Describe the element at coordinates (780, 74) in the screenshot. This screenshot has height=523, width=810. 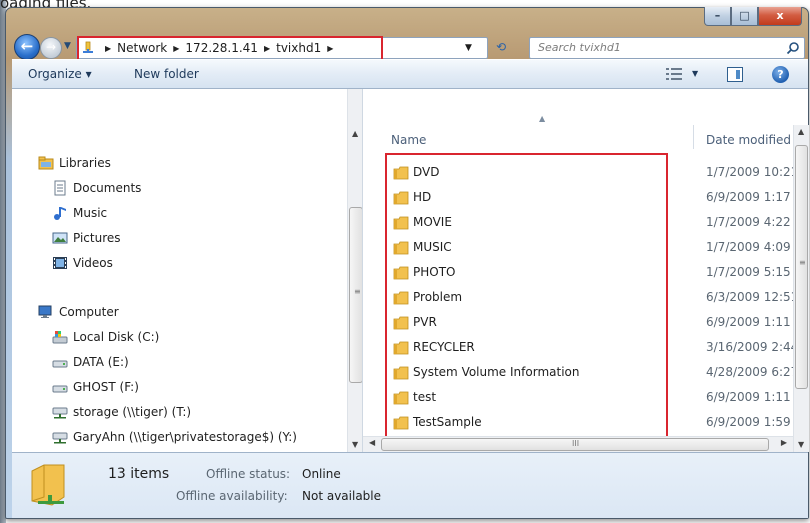
I see `help-icon: ?` at that location.